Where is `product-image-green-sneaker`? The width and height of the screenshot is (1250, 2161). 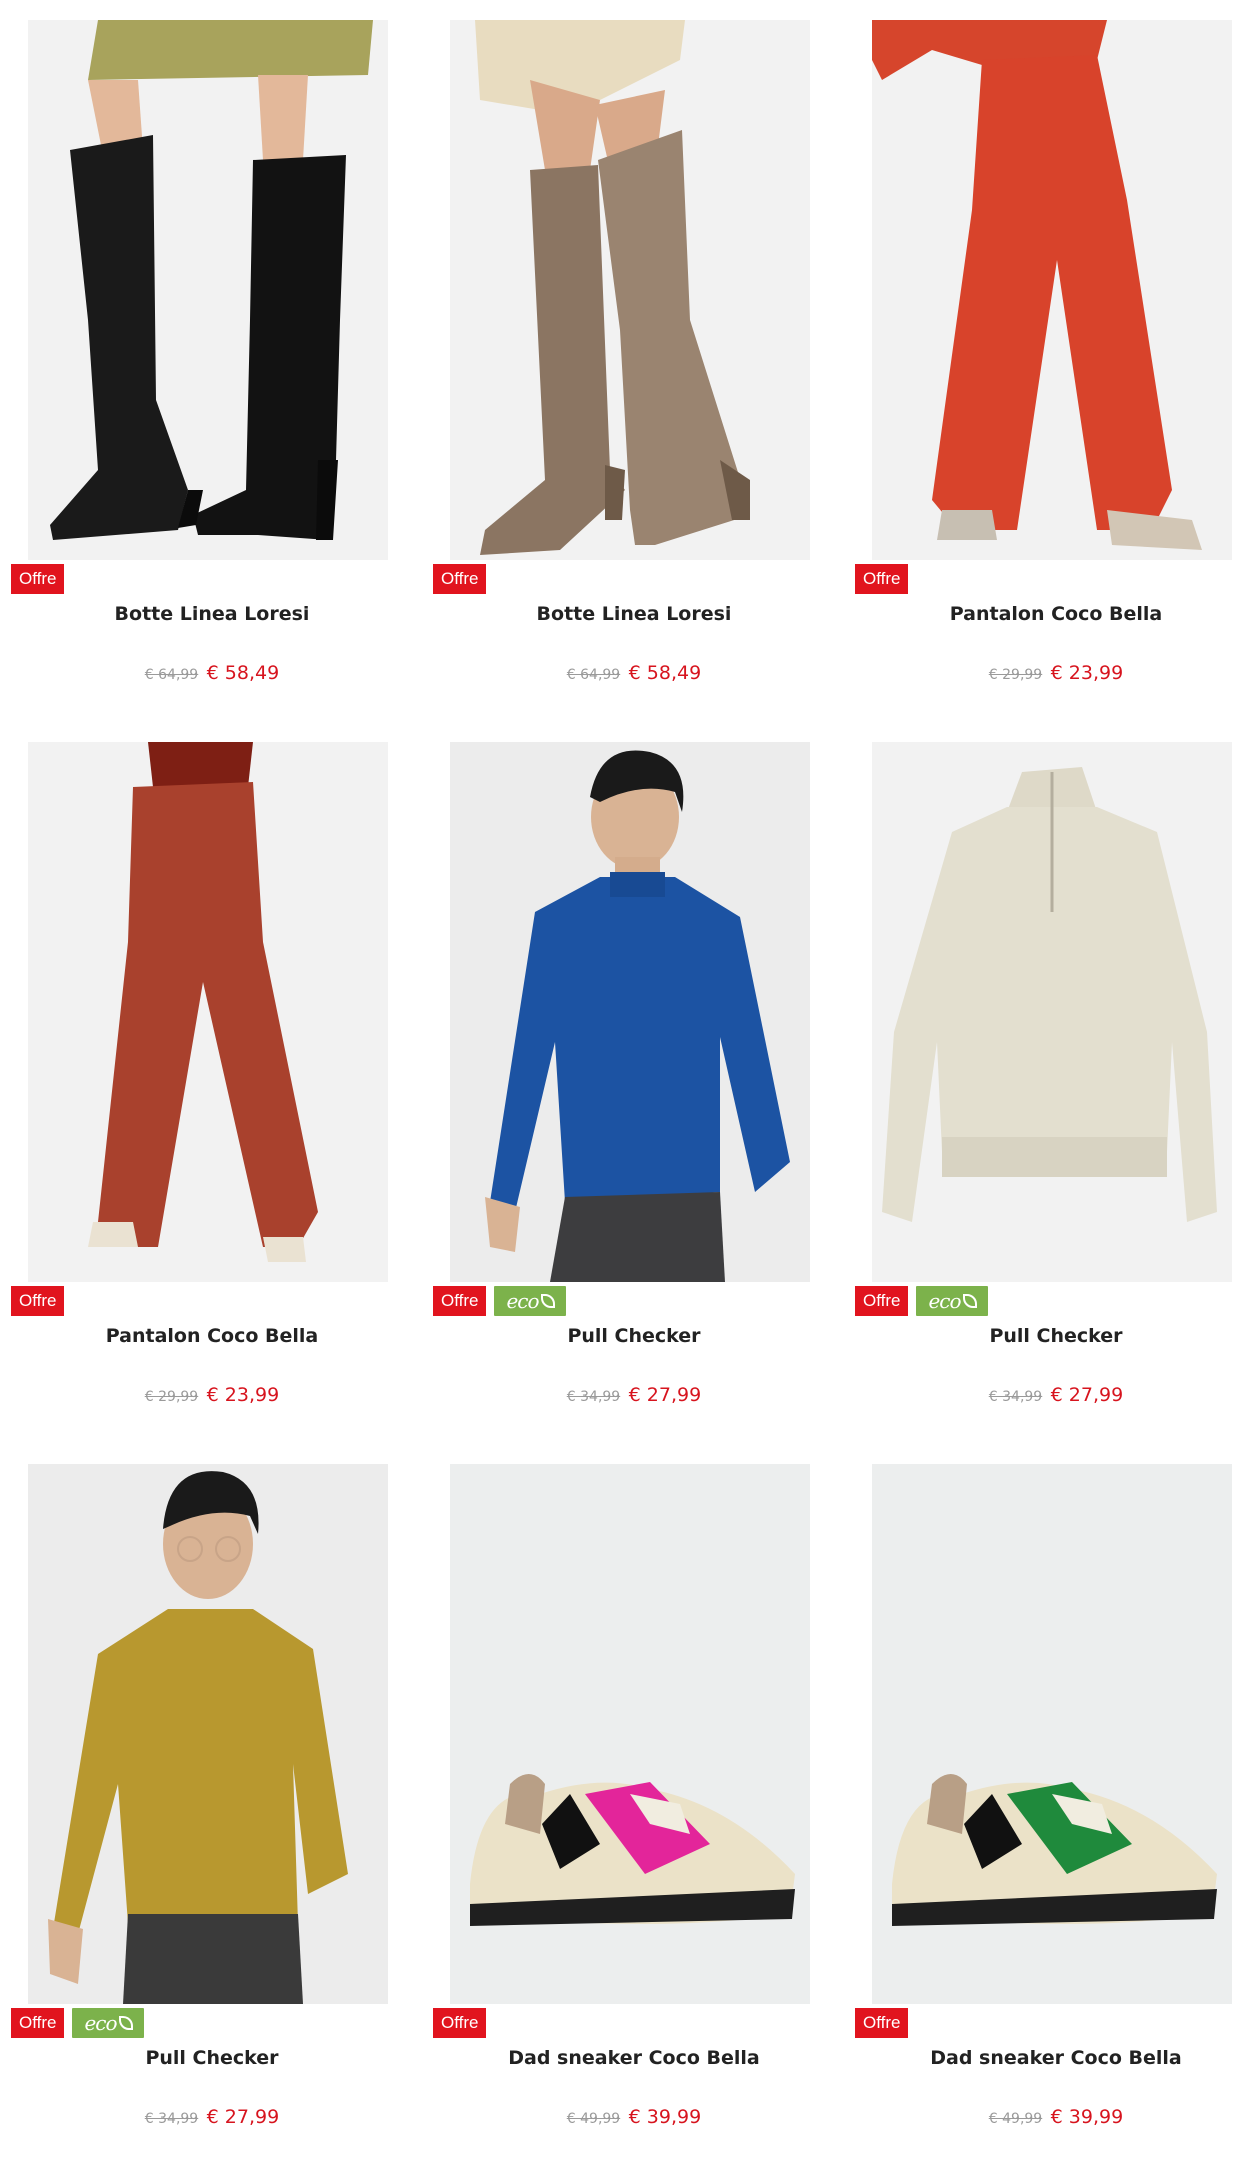 product-image-green-sneaker is located at coordinates (1052, 1734).